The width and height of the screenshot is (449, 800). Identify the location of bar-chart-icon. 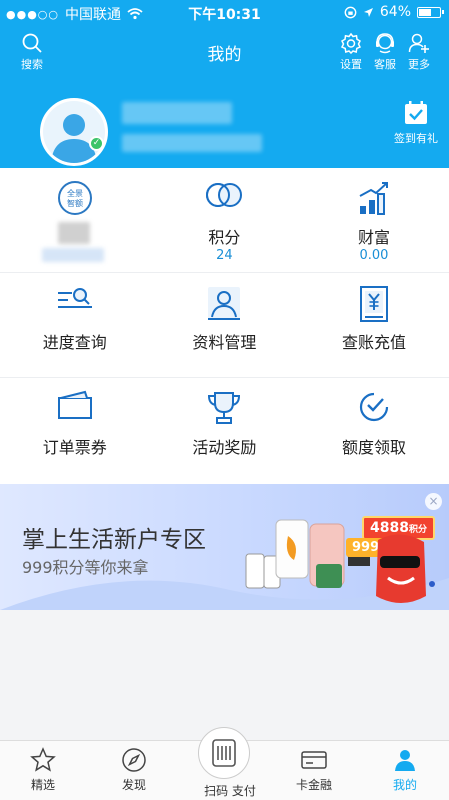
(373, 198).